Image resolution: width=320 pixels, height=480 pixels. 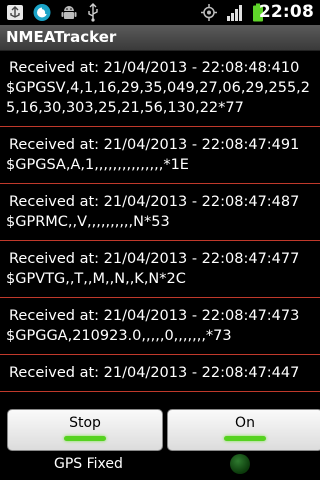 I want to click on nmea-sentence: $GPVTG,,T,,M,,N,,K,N*2C, so click(x=96, y=279).